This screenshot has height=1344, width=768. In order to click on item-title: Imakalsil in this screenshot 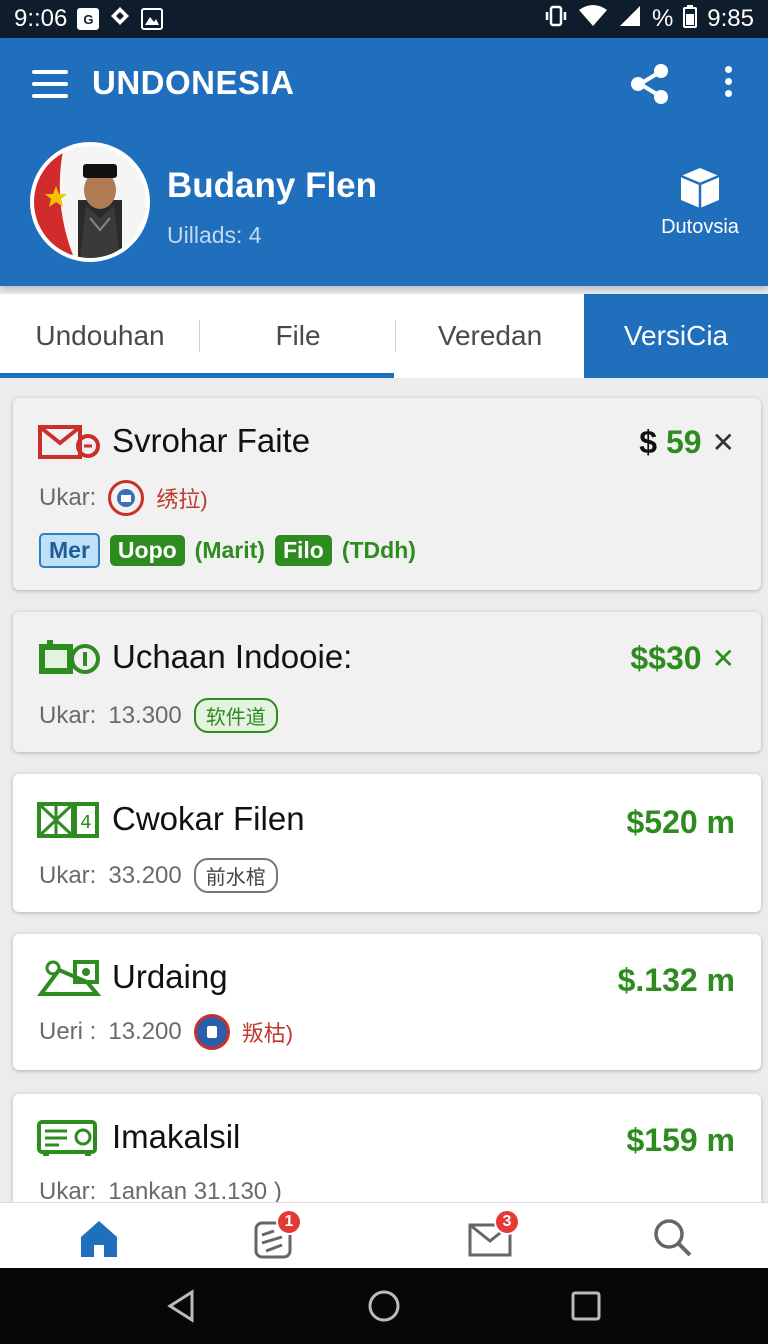, I will do `click(176, 1136)`.